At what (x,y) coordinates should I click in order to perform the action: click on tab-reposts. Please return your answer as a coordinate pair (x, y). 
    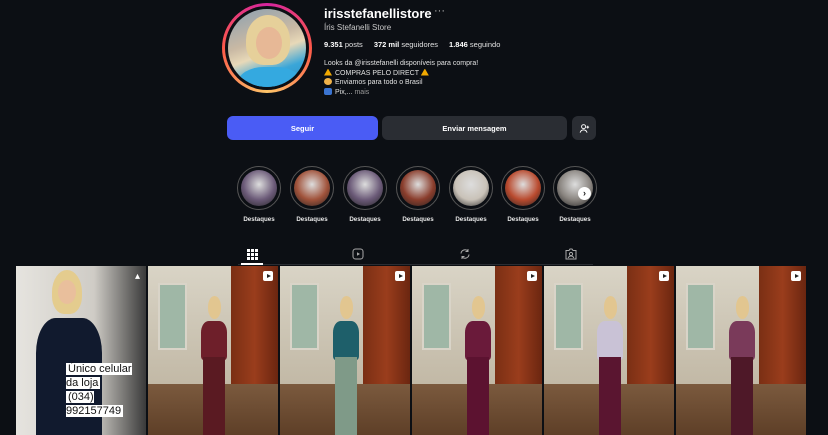
    Looking at the image, I should click on (465, 254).